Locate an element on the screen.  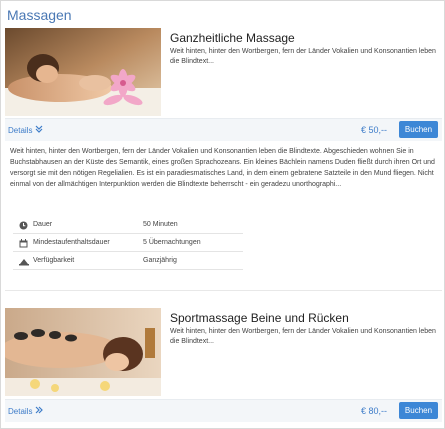
calendar-icon is located at coordinates (23, 243).